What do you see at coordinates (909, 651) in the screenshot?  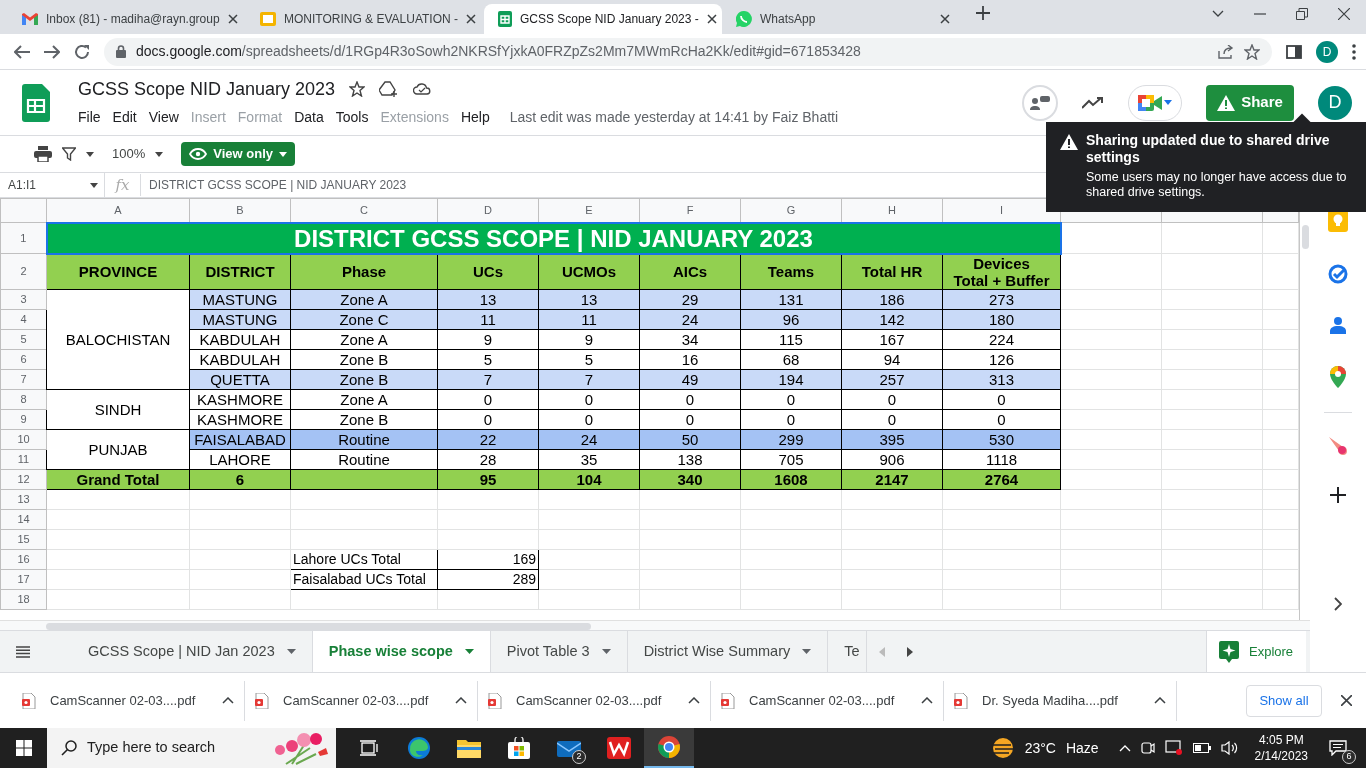 I see `scroll-right-icon` at bounding box center [909, 651].